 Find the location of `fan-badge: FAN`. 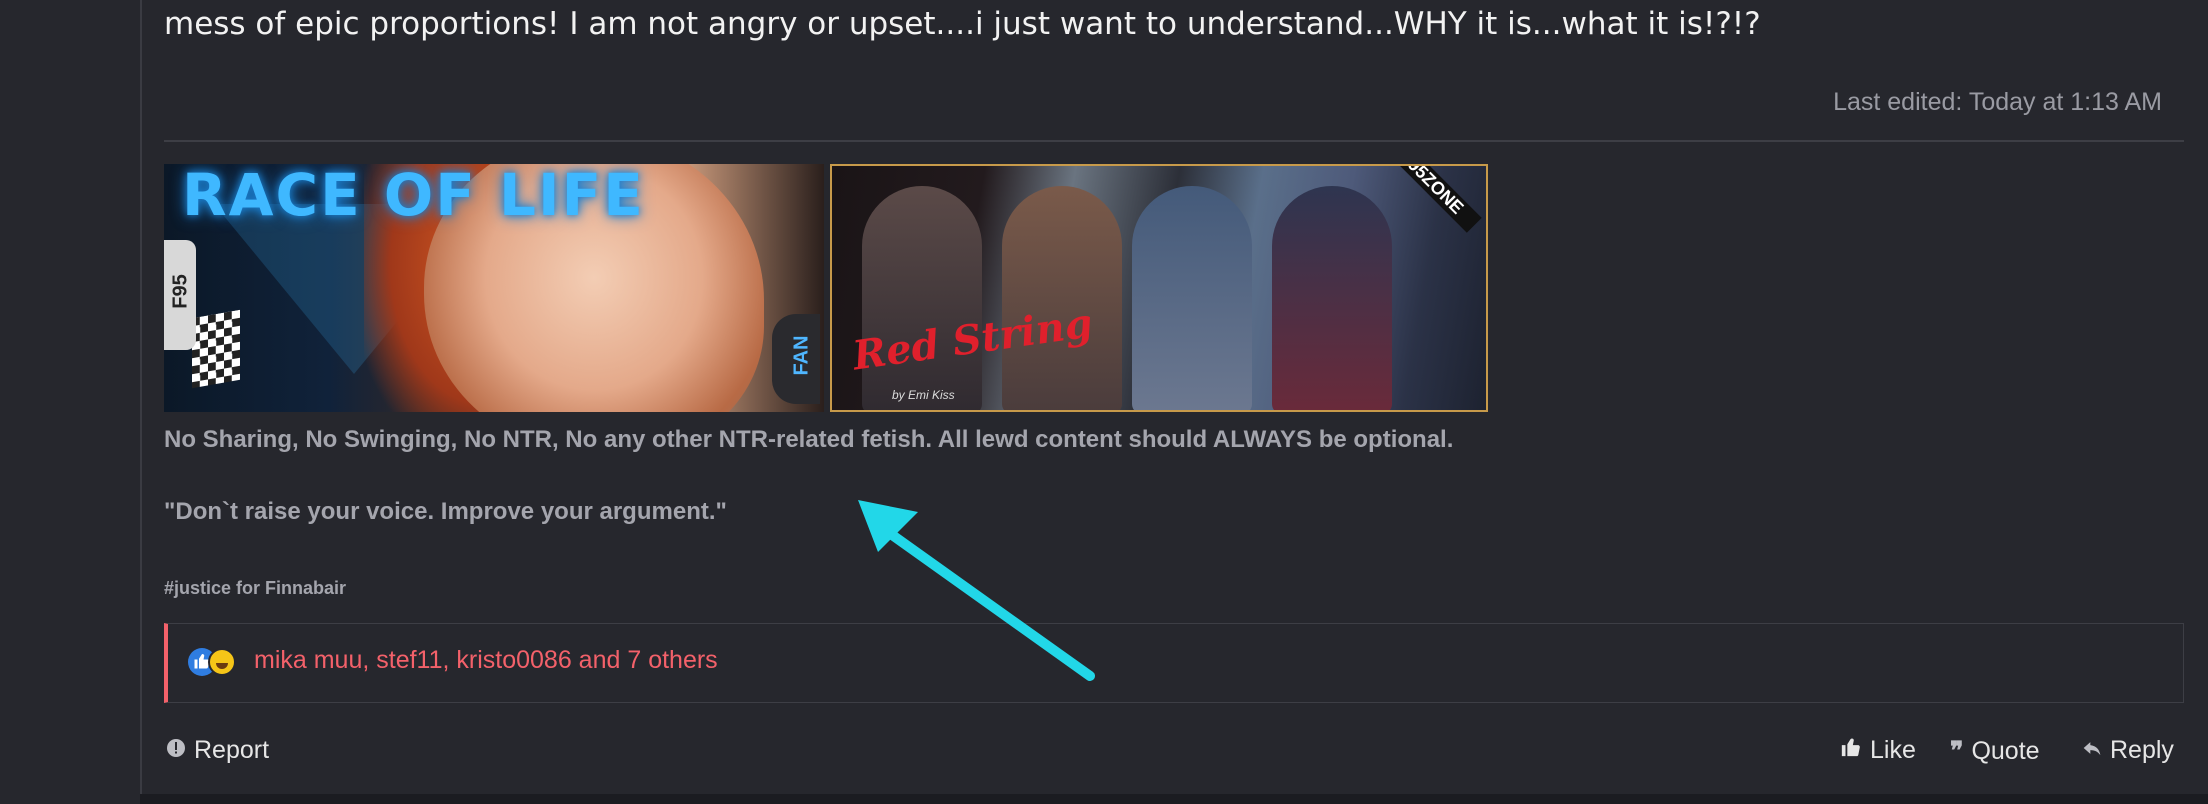

fan-badge: FAN is located at coordinates (796, 359).